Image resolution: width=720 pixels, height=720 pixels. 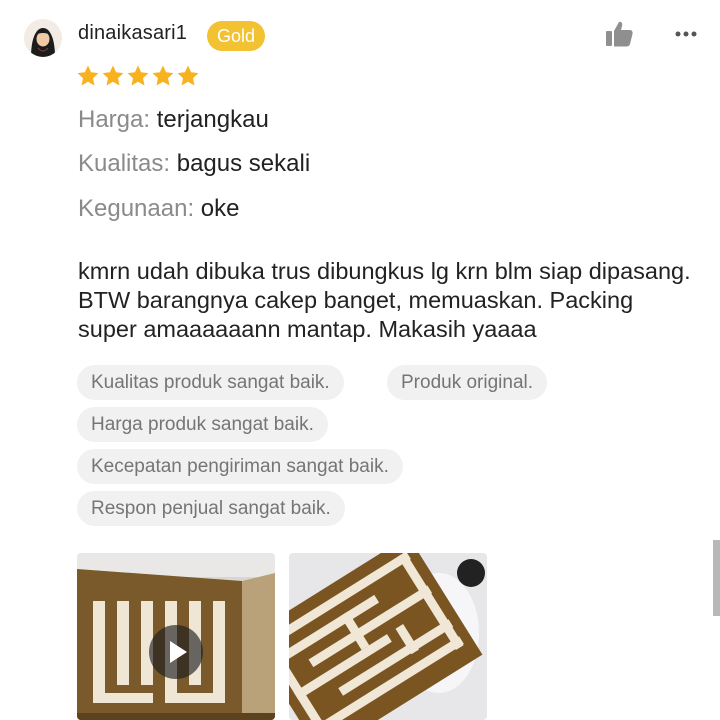 I want to click on avatar, so click(x=43, y=38).